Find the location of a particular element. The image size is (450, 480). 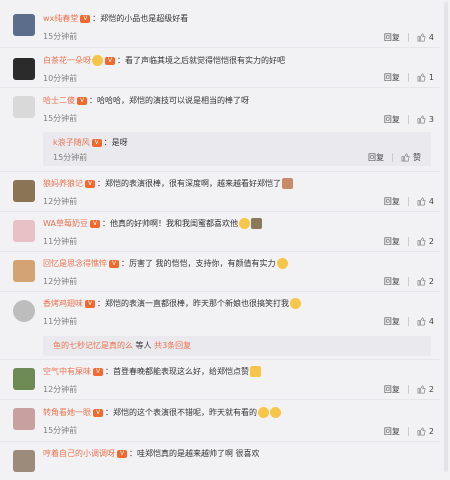

more-replies-link: 共3条回复 is located at coordinates (172, 345).